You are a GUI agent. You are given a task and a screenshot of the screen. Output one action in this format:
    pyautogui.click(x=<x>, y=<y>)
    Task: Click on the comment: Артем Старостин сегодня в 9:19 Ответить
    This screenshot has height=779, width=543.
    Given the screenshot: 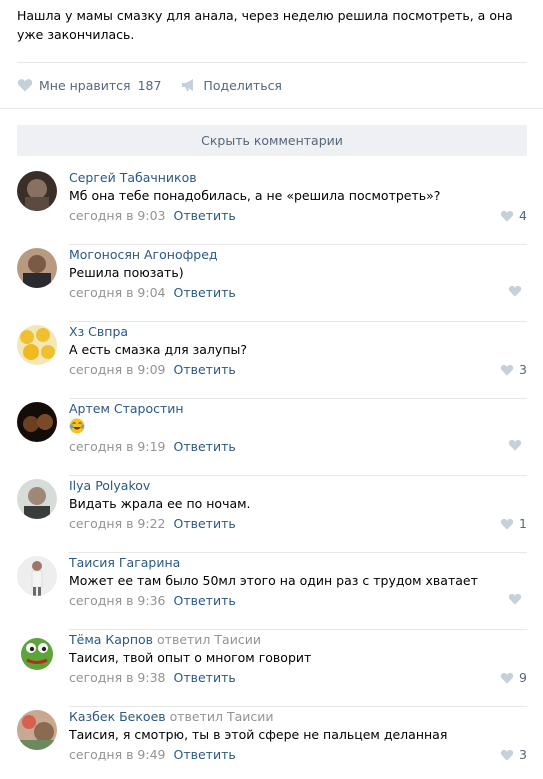 What is the action you would take?
    pyautogui.click(x=272, y=437)
    